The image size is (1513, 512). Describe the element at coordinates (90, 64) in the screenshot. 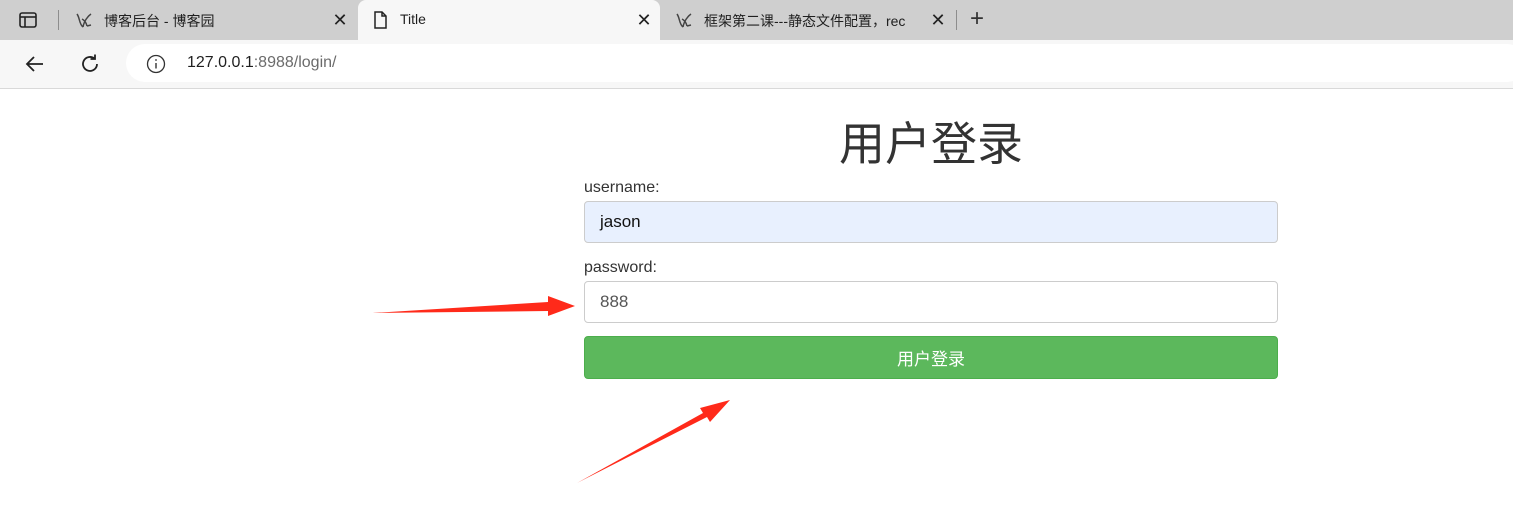

I see `refresh-icon` at that location.